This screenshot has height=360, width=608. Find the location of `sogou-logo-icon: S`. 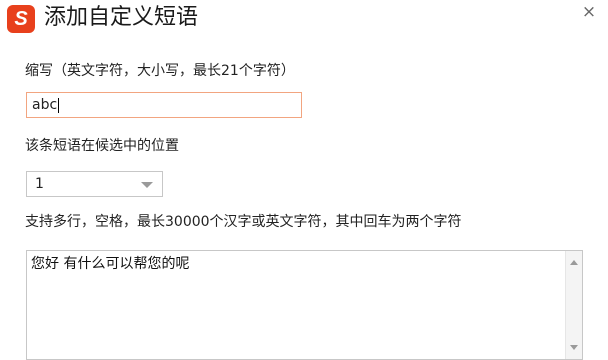

sogou-logo-icon: S is located at coordinates (21, 19).